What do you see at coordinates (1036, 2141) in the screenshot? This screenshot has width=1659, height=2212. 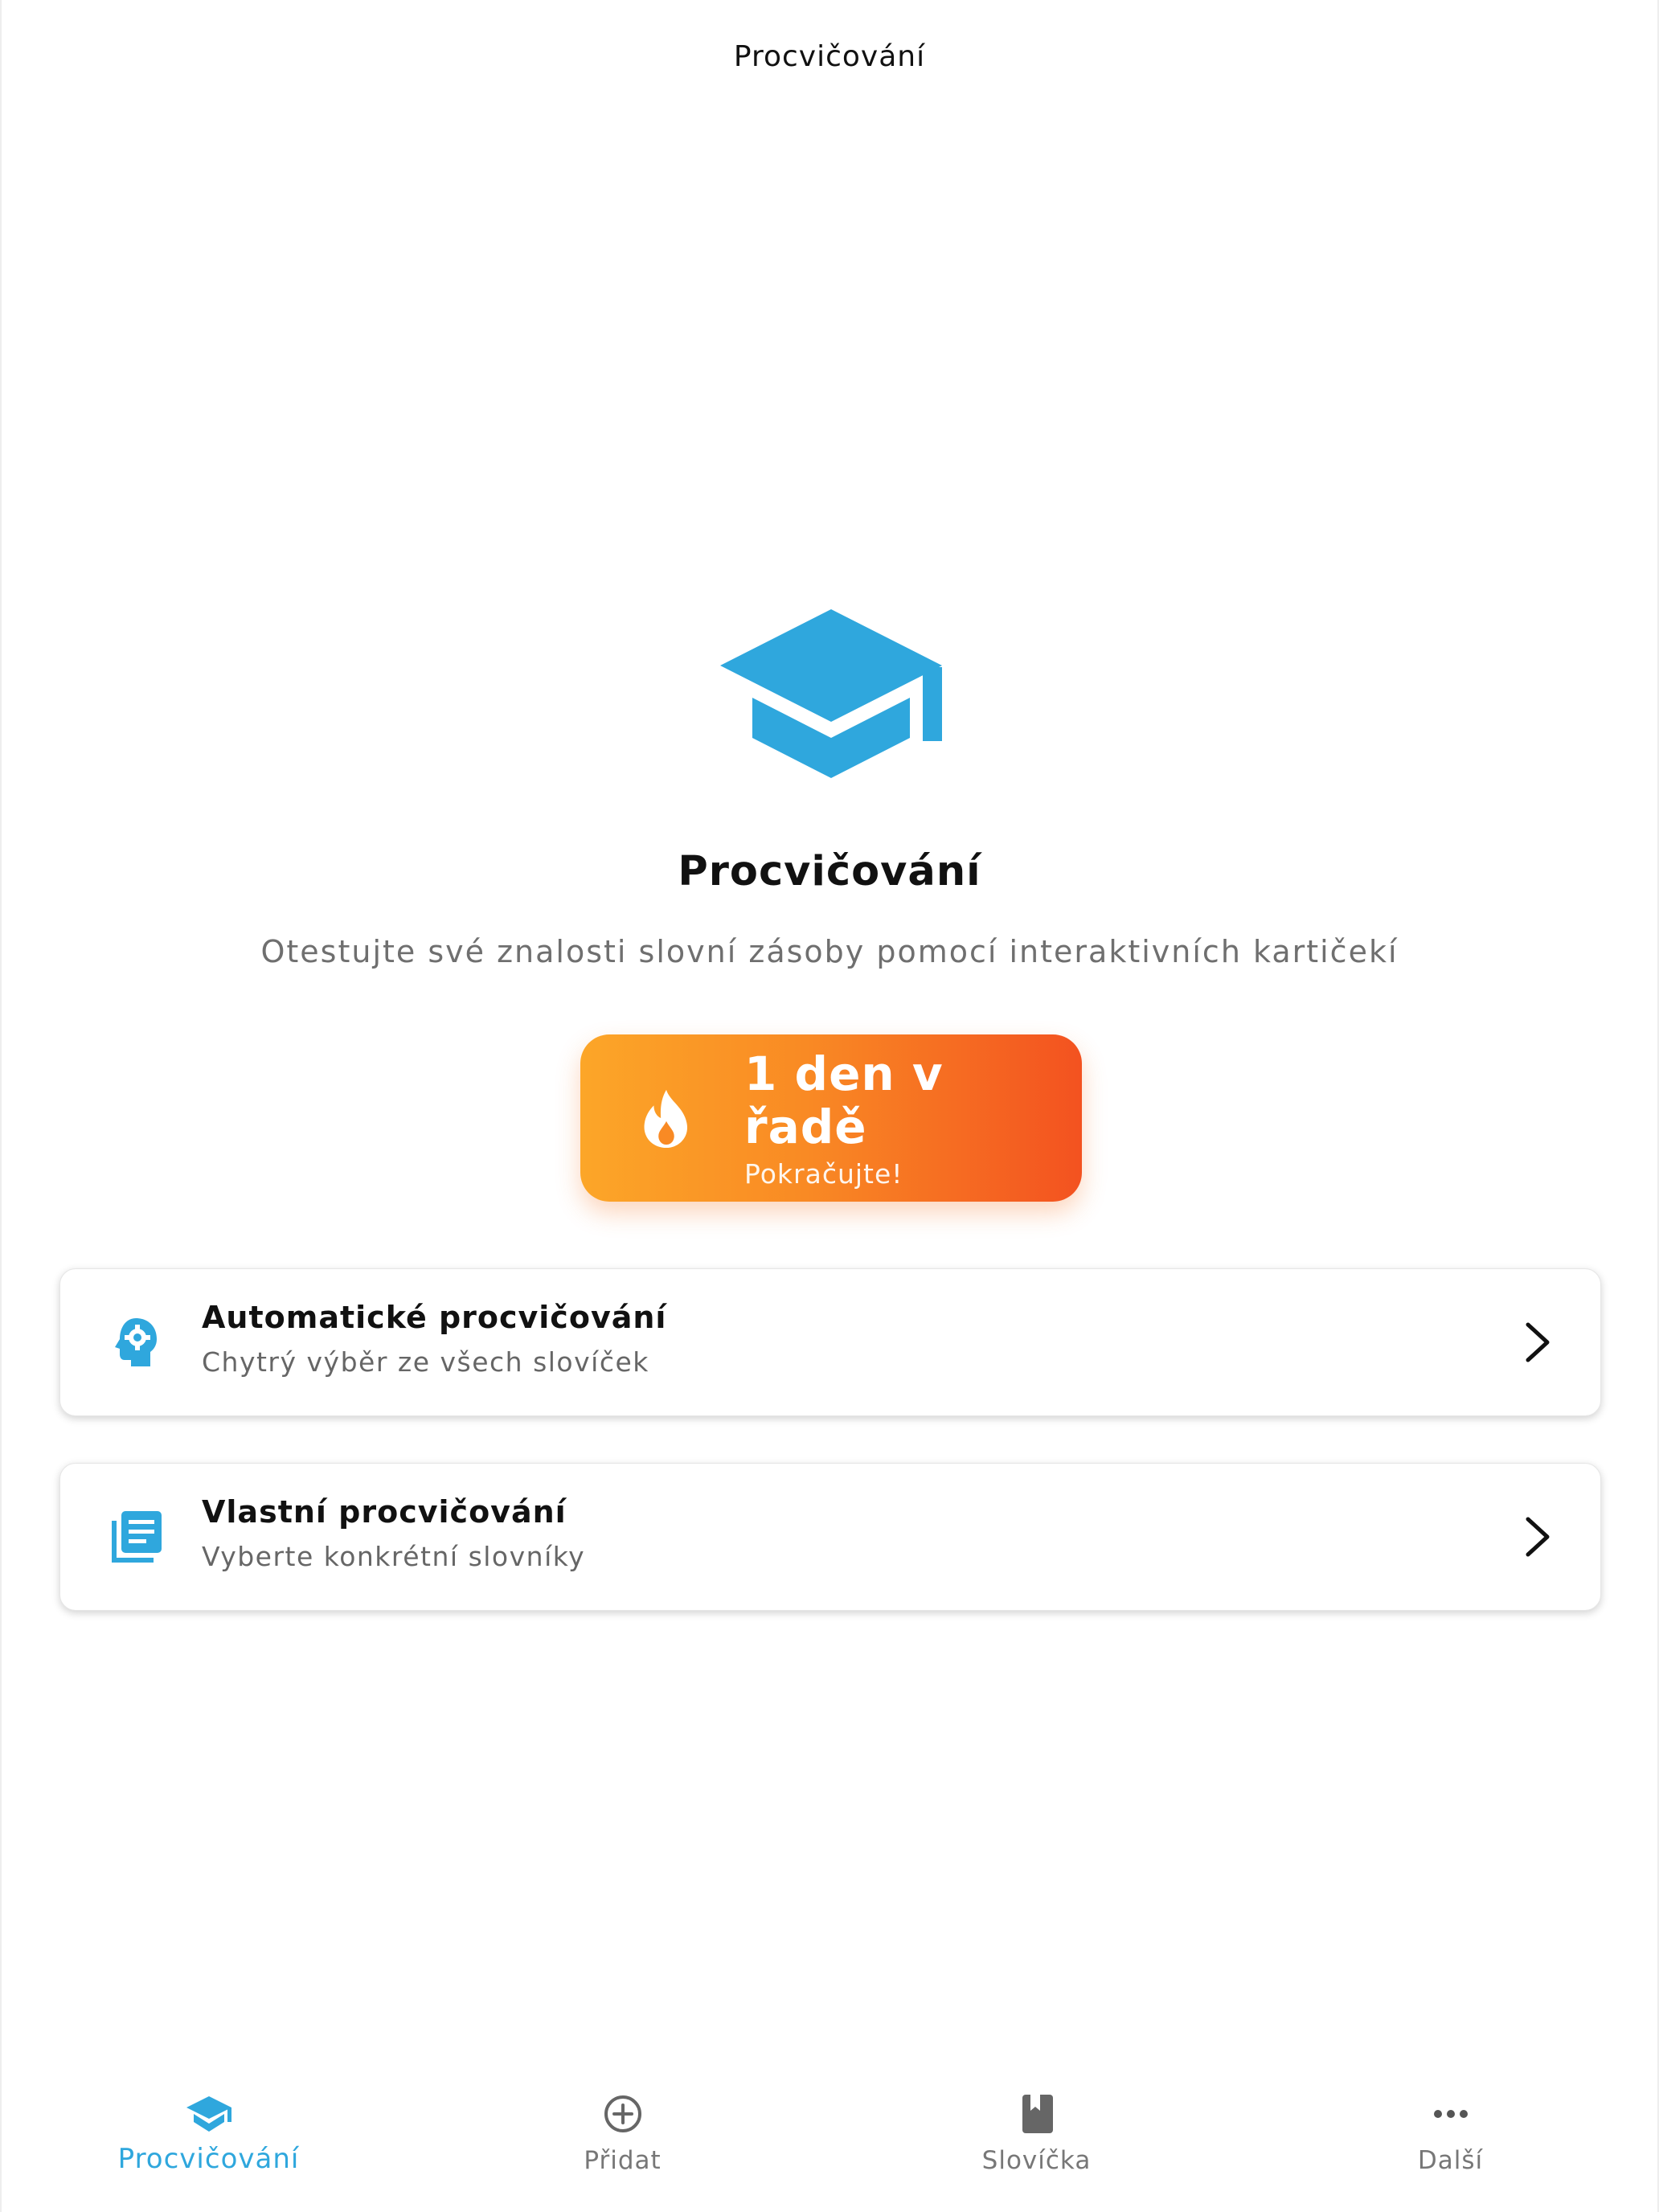 I see `nav-item-words: Slovíčka` at bounding box center [1036, 2141].